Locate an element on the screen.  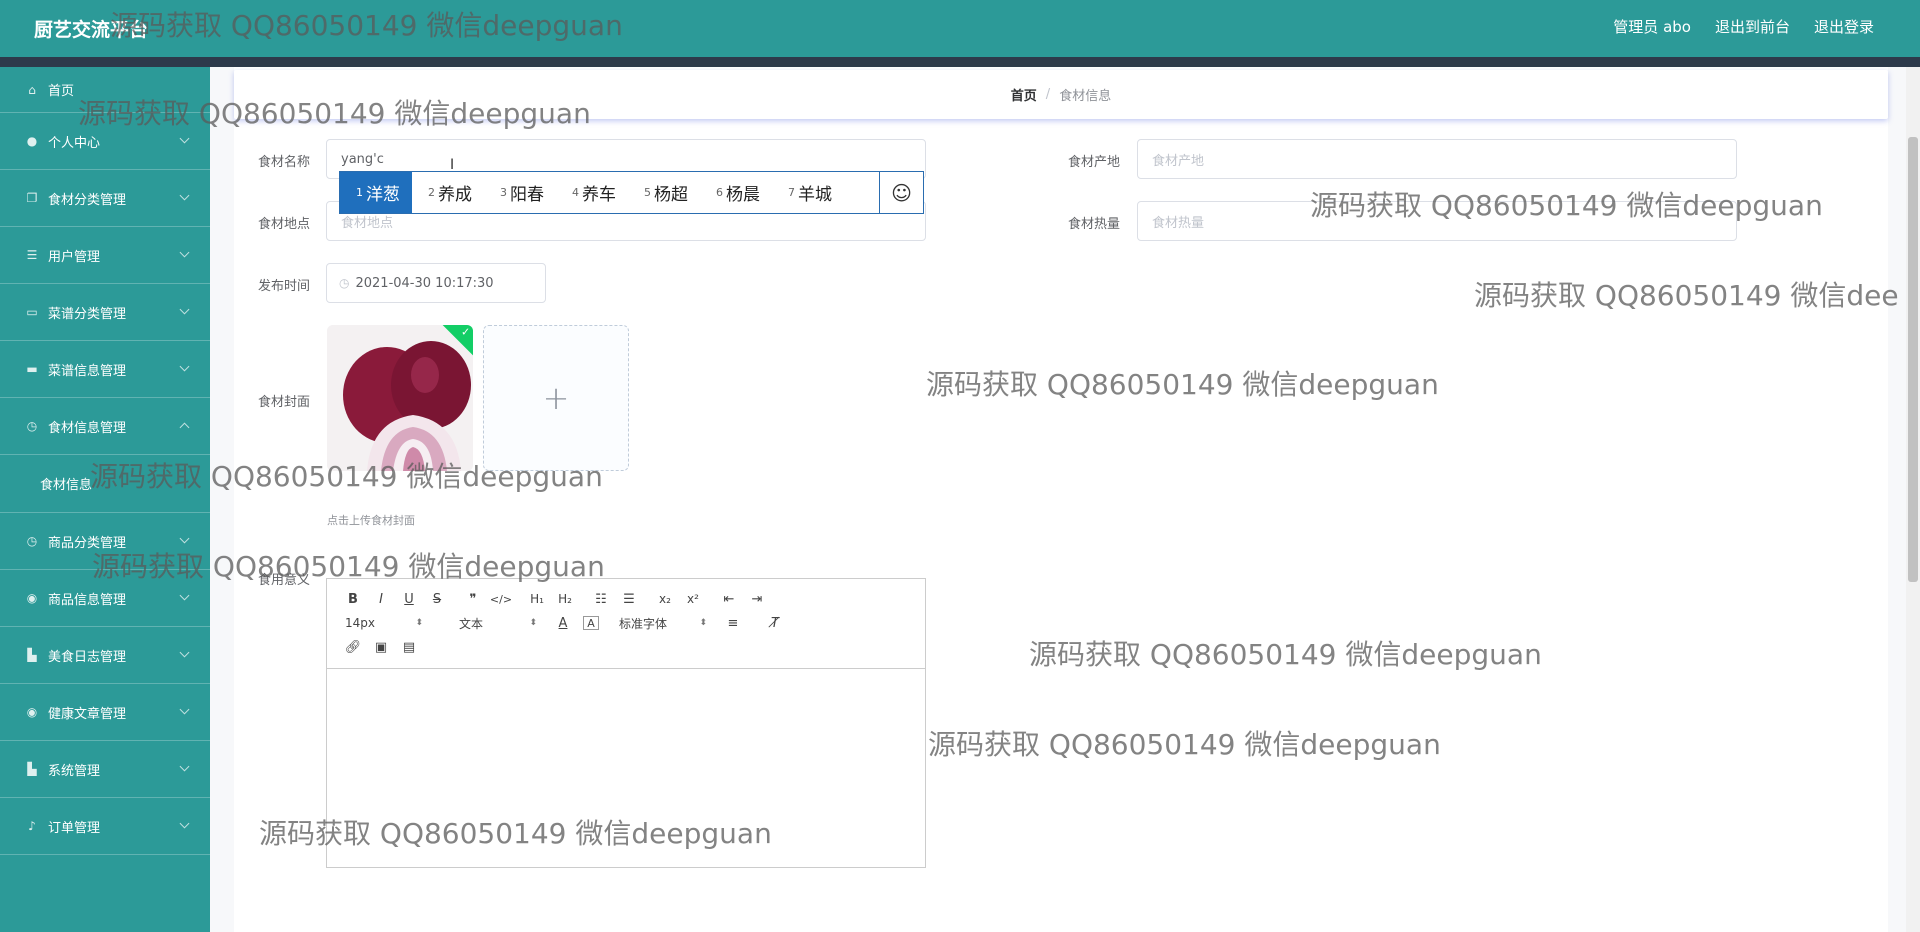
heading1-icon: H₁ is located at coordinates (537, 599).